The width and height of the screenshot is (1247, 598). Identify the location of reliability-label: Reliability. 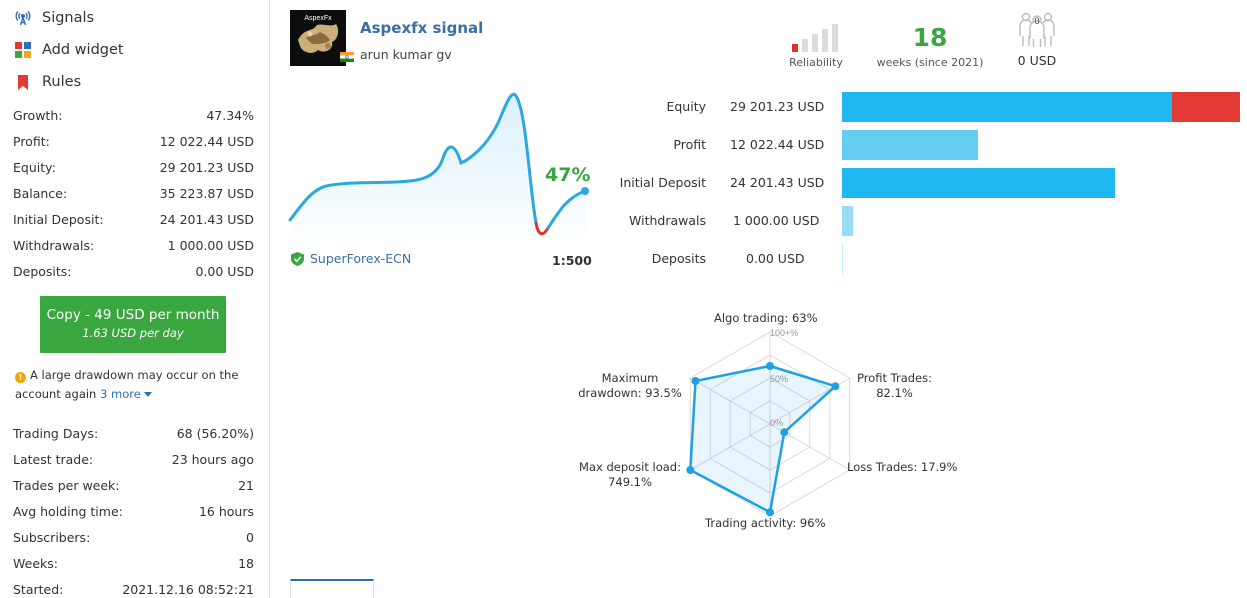
(816, 62).